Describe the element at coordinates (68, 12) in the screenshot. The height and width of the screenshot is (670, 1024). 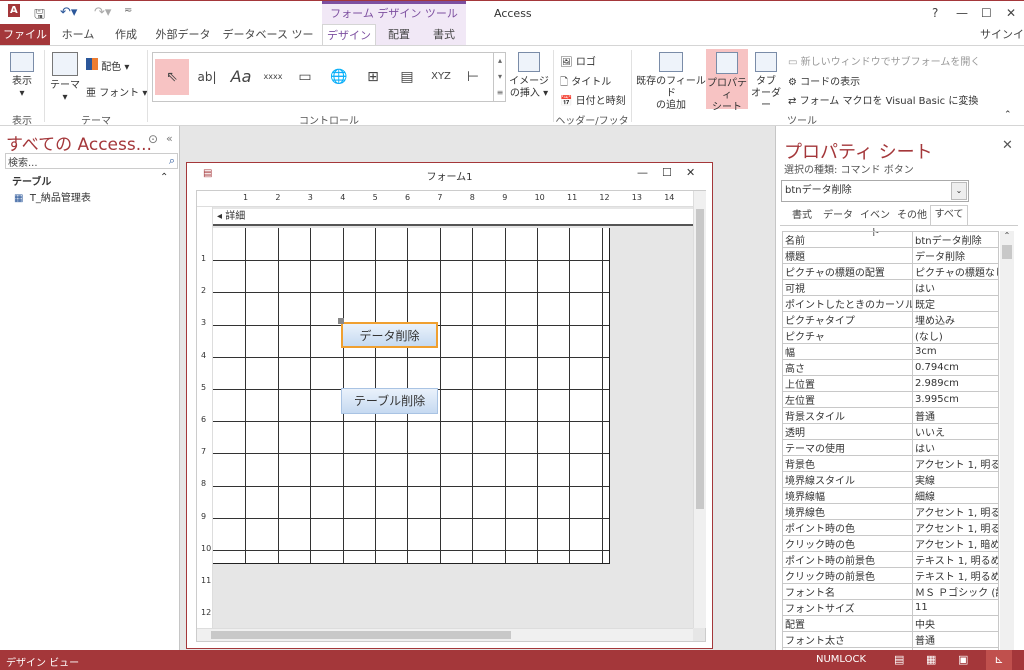
I see `undo-icon: ↶▾` at that location.